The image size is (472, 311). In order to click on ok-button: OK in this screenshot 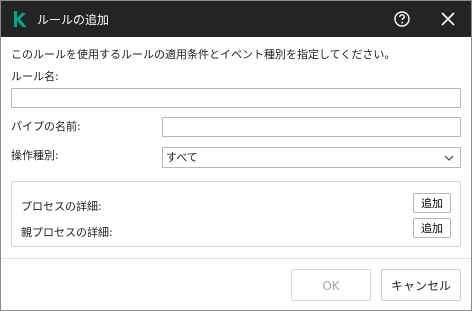, I will do `click(331, 285)`.